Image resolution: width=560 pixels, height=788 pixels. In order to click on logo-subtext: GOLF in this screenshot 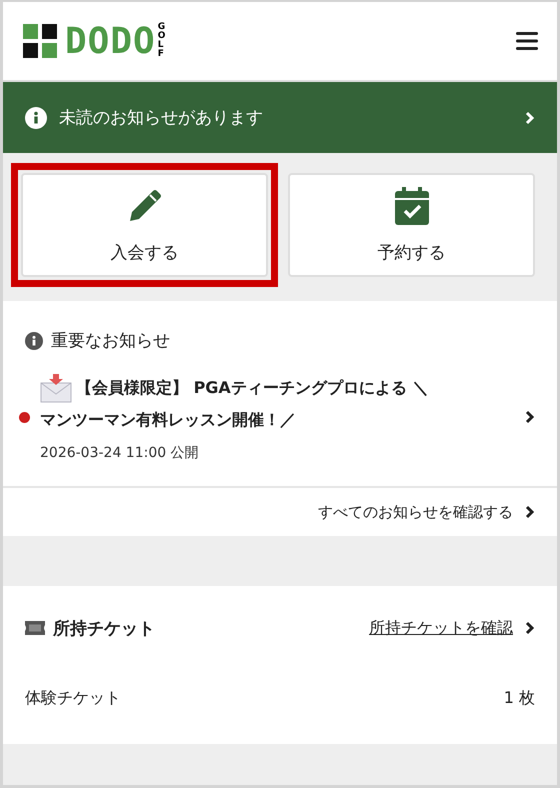, I will do `click(162, 41)`.